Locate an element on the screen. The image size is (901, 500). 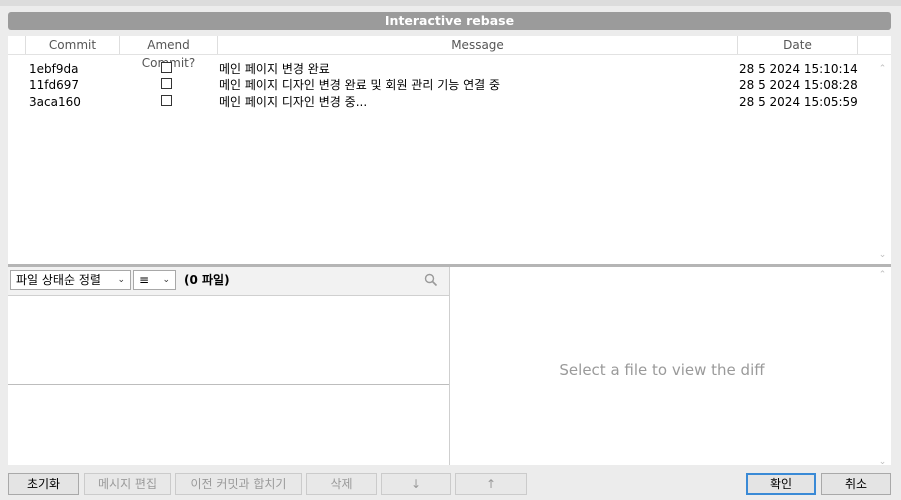
commit-message: 메인 페이지 변경 완료 is located at coordinates (274, 69).